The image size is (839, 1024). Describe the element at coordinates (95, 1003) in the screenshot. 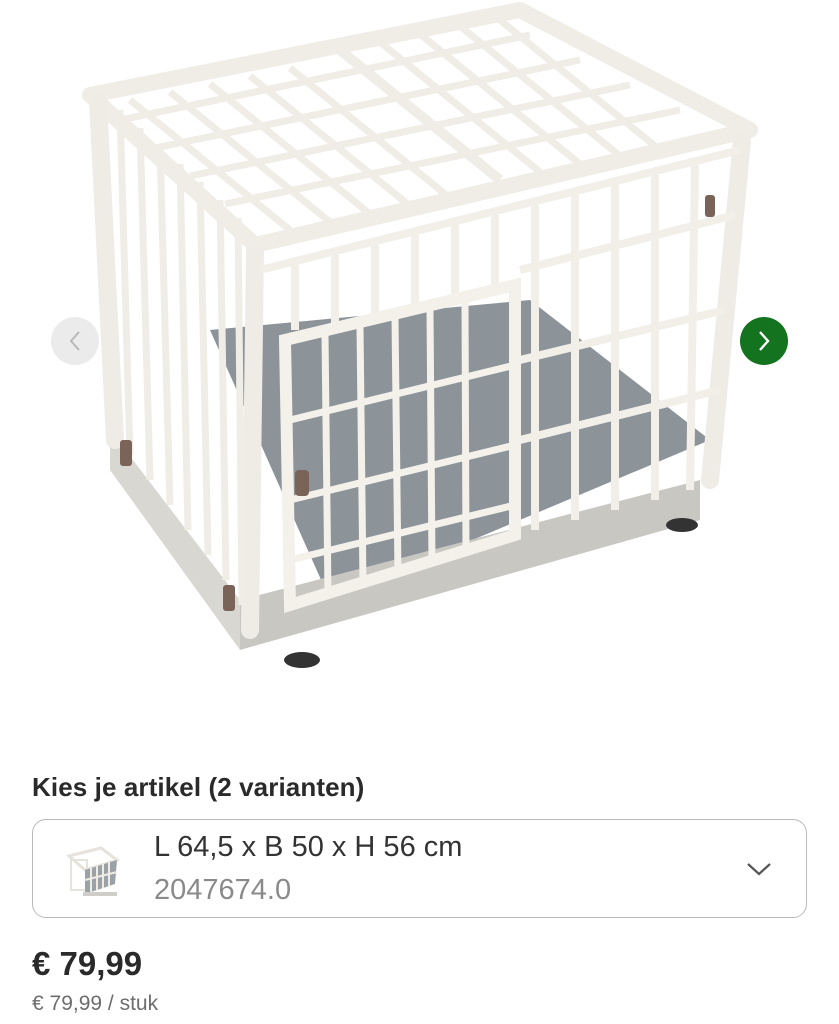

I see `unit-price: € 79,99 / stuk` at that location.